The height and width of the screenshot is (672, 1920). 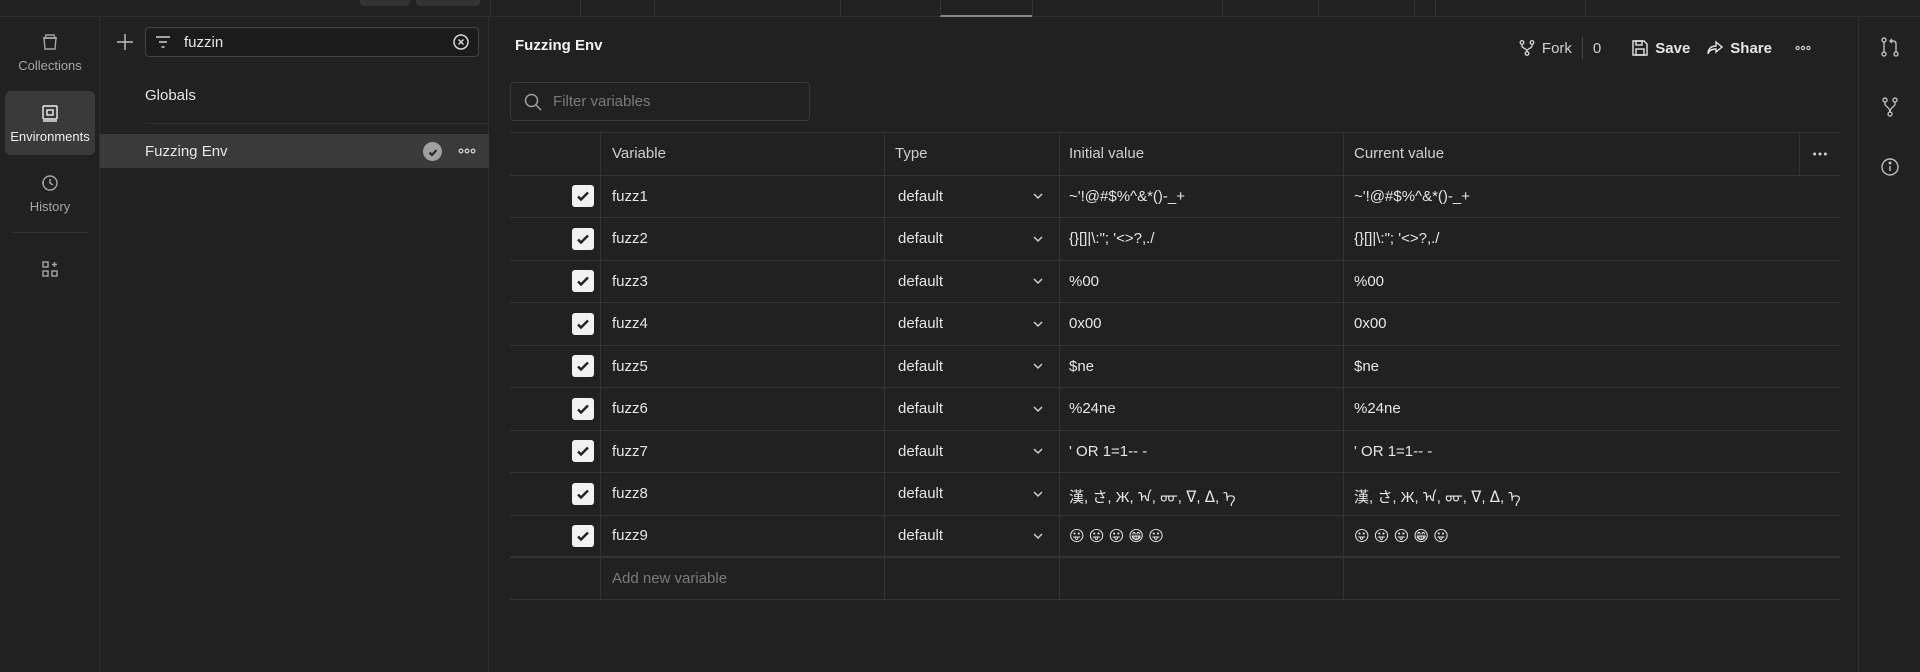 What do you see at coordinates (163, 42) in the screenshot?
I see `filter-icon` at bounding box center [163, 42].